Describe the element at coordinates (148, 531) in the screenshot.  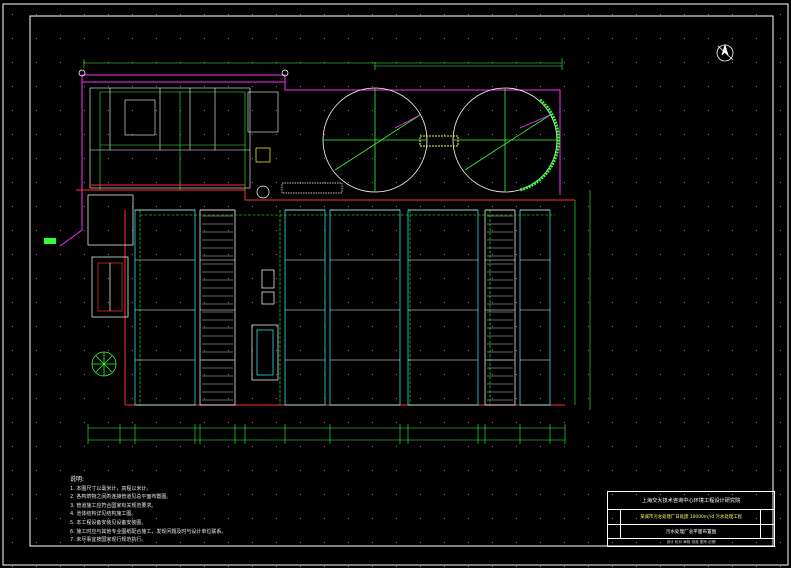
I see `note-item: 6. 施工时应与其他专业图纸配合施工，发现问题及时与设计单位联系。` at that location.